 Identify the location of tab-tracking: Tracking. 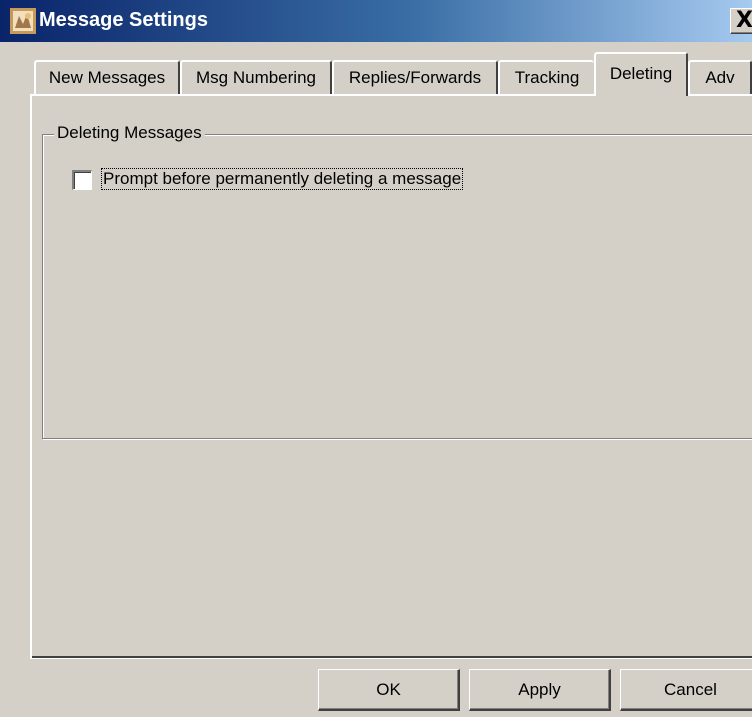
(546, 77).